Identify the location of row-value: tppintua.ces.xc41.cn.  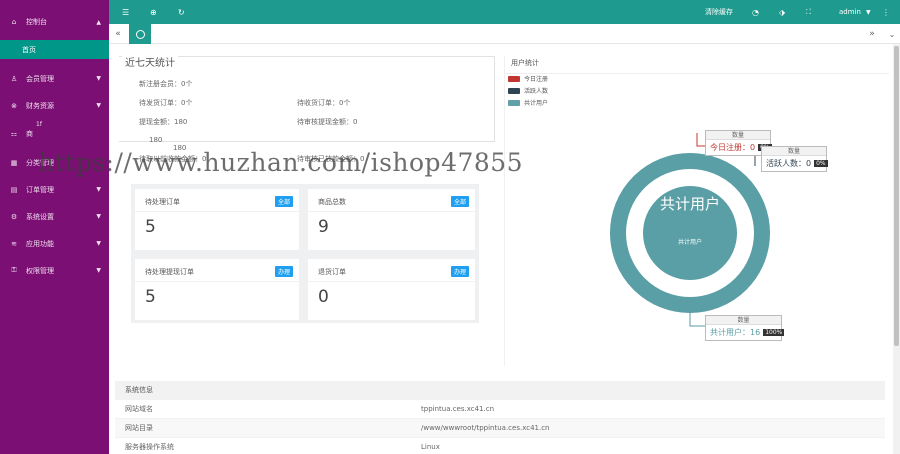
(458, 409).